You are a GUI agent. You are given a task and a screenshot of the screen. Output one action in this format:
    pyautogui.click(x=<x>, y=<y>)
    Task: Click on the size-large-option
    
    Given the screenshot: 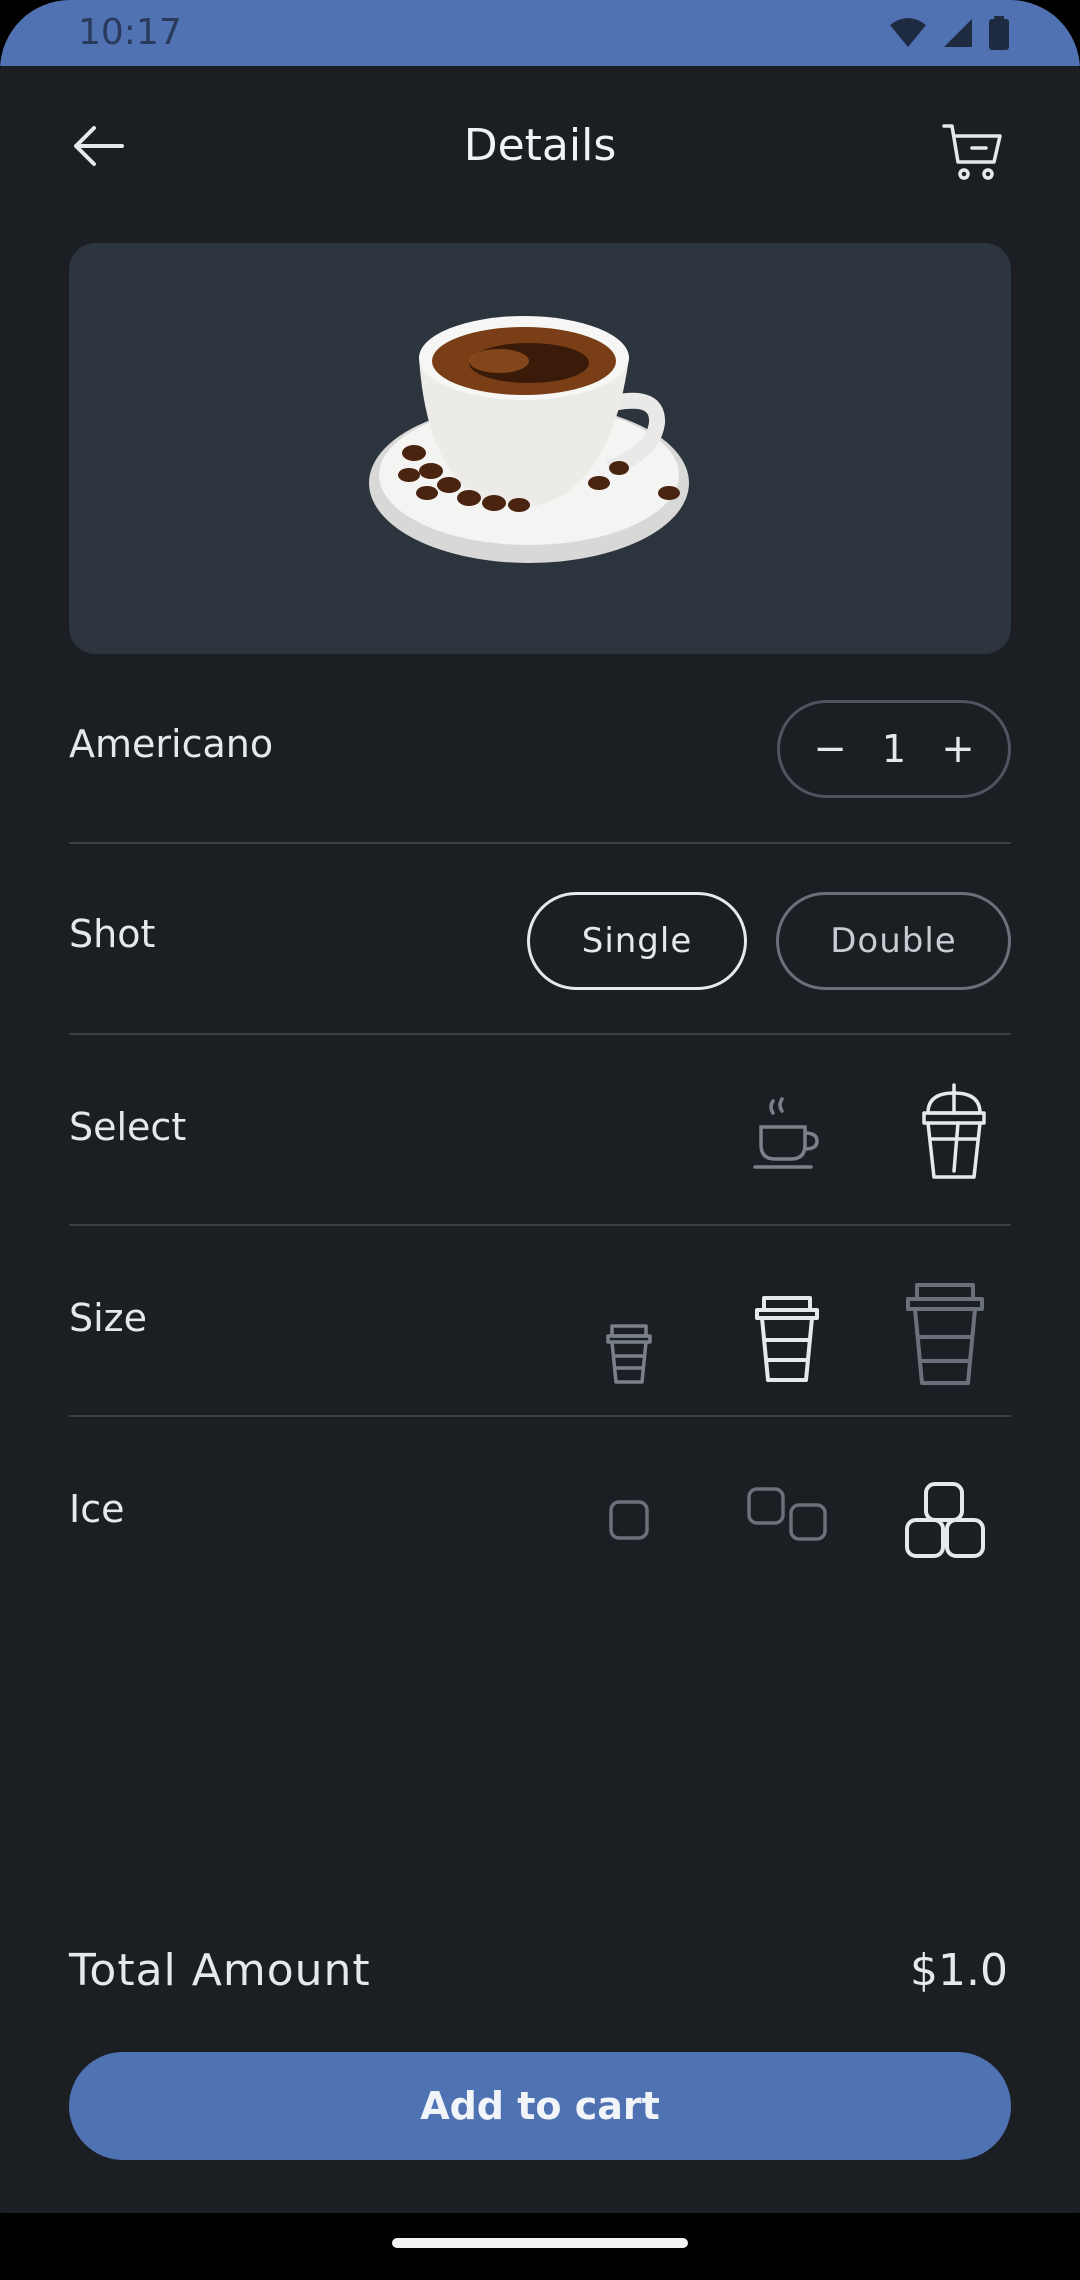 What is the action you would take?
    pyautogui.click(x=945, y=1334)
    